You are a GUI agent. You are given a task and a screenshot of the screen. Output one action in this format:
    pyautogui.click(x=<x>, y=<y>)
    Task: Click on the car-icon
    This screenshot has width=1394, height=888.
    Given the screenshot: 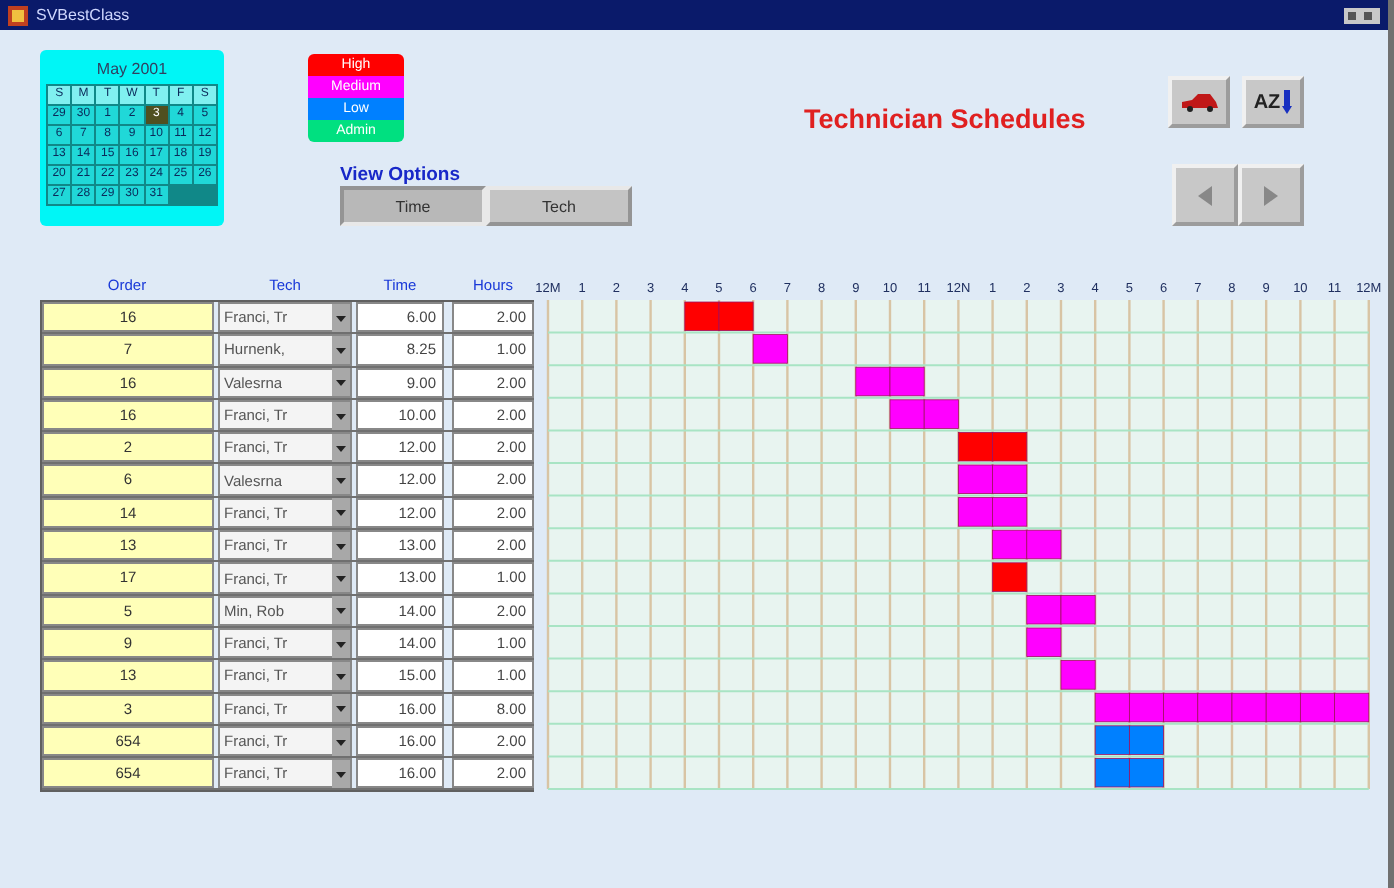 What is the action you would take?
    pyautogui.click(x=1199, y=102)
    